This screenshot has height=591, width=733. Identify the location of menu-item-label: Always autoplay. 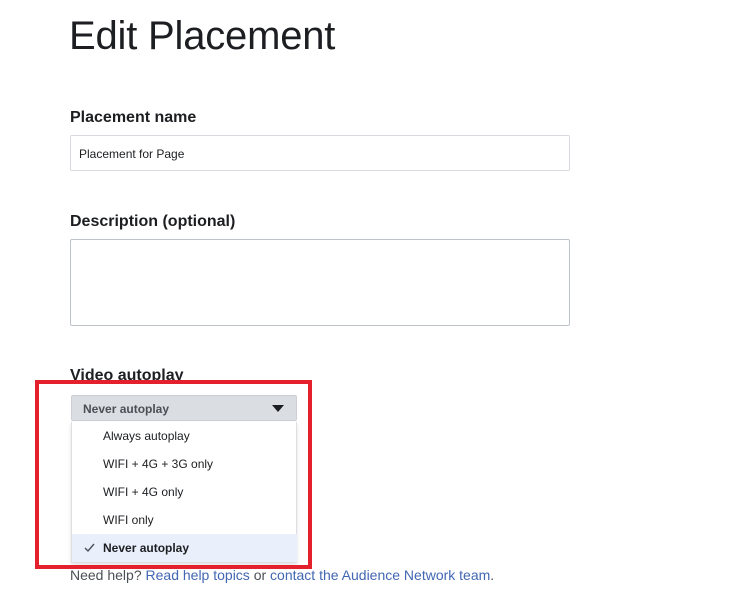
(146, 436).